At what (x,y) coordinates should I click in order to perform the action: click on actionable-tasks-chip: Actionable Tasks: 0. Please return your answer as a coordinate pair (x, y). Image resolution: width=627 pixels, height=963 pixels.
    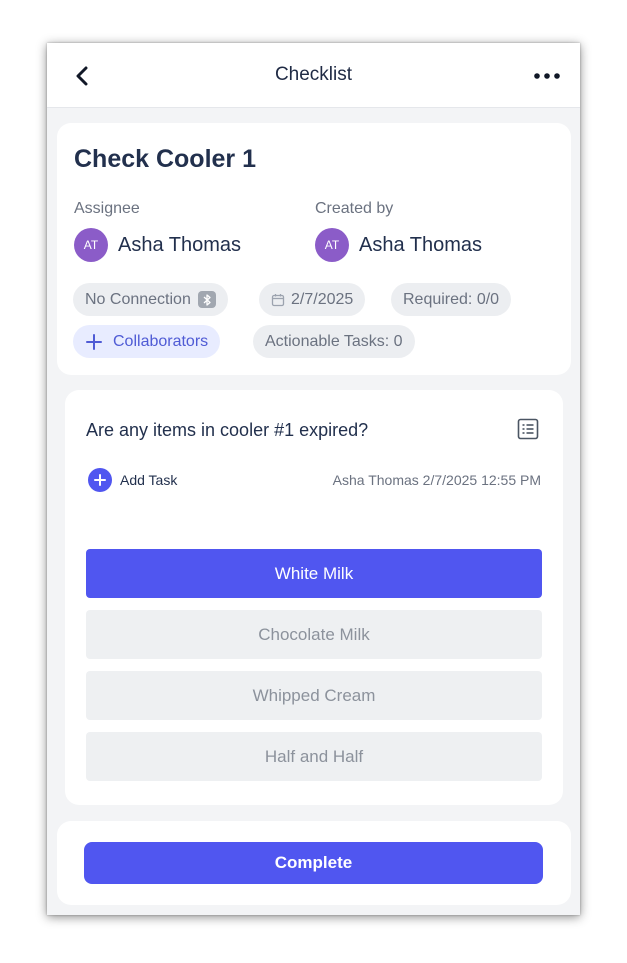
    Looking at the image, I should click on (334, 341).